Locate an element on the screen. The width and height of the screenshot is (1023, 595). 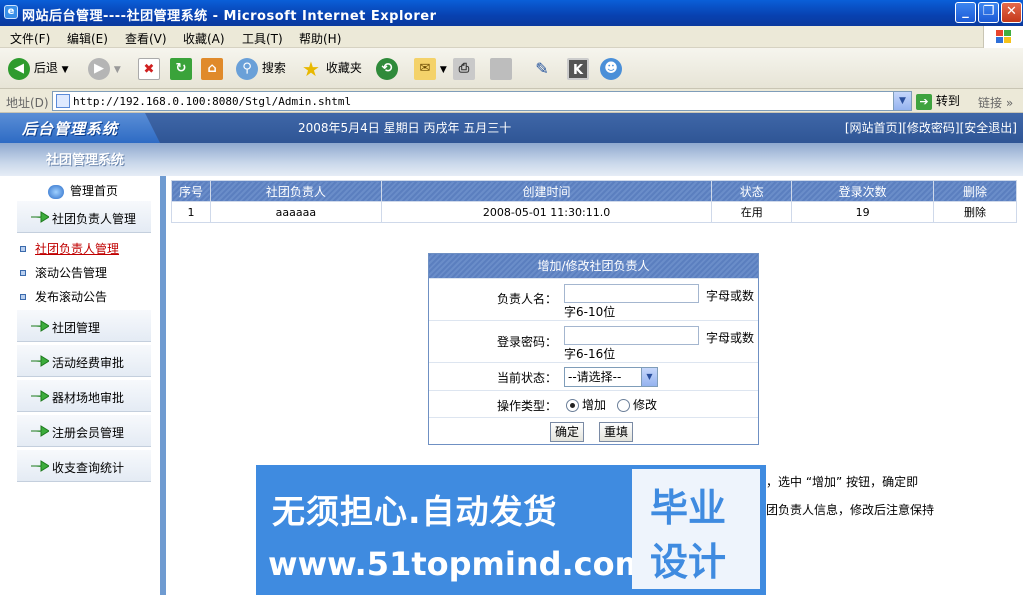
col-index: 序号 is located at coordinates (191, 191).